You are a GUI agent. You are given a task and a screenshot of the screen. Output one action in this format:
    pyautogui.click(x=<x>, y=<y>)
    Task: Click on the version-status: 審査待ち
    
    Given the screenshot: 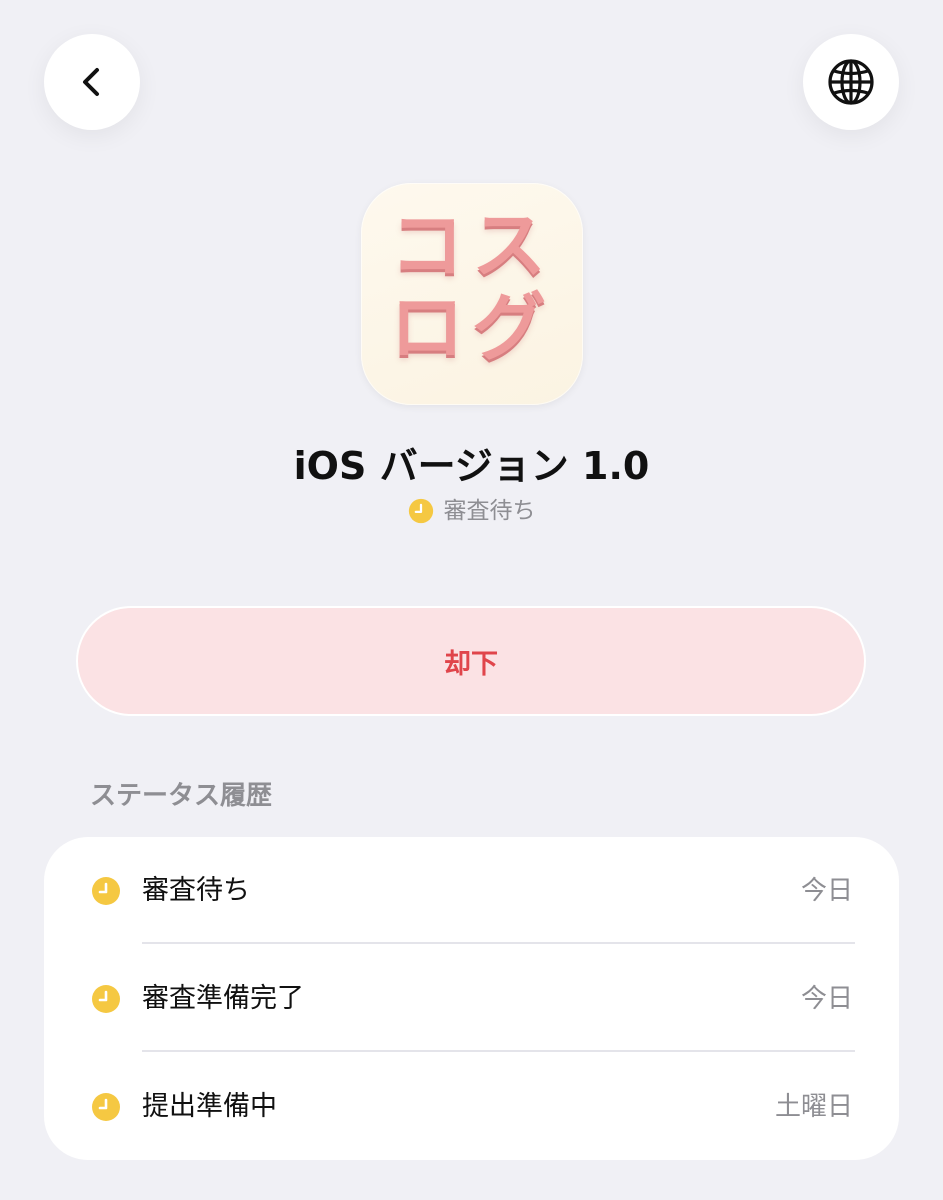 What is the action you would take?
    pyautogui.click(x=471, y=511)
    